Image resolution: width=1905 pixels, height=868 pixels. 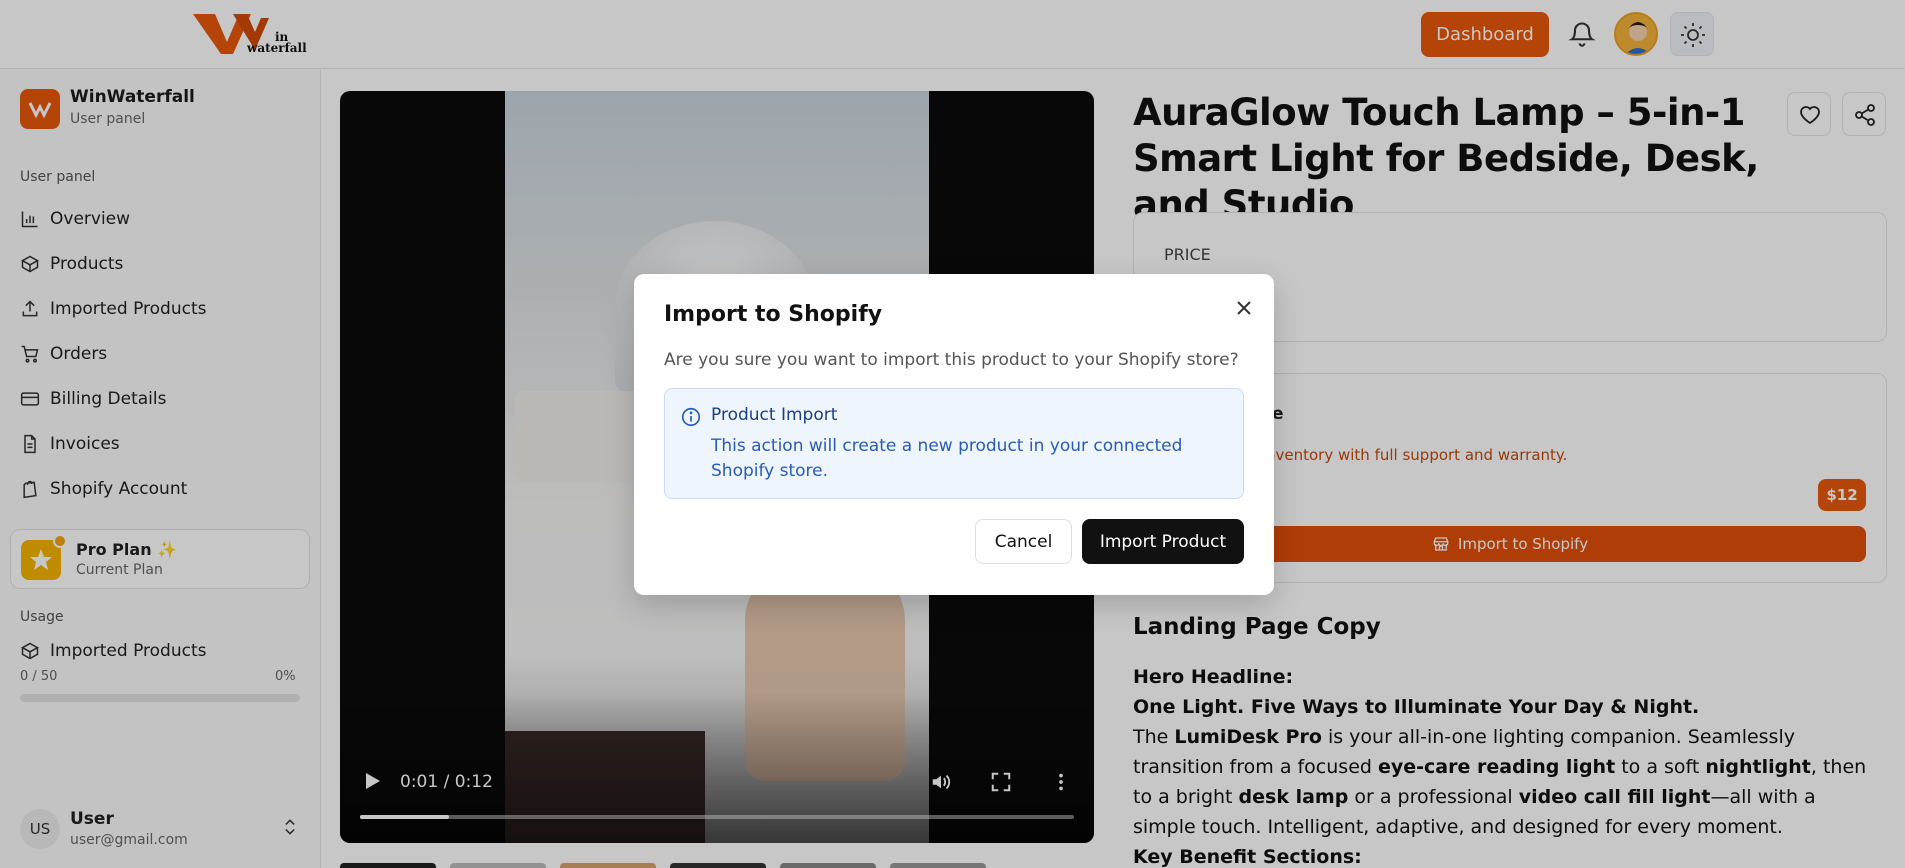 I want to click on close-icon, so click(x=1244, y=308).